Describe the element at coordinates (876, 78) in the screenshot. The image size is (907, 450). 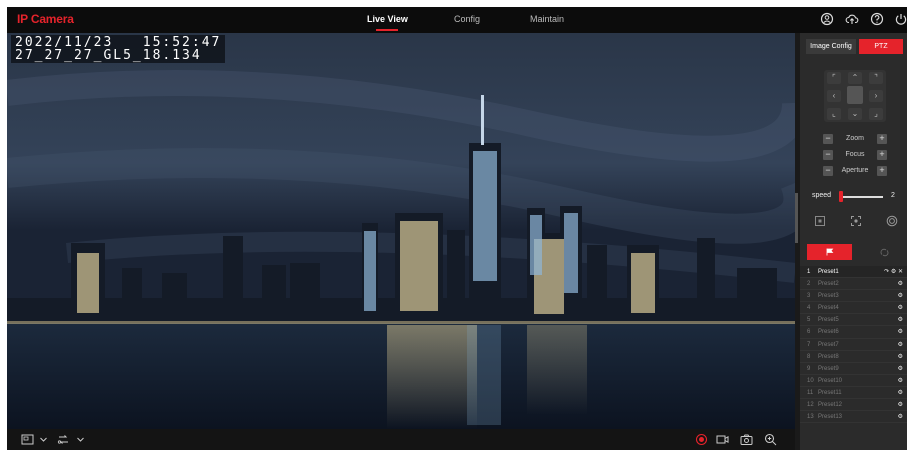
I see `pan-up-right-button: ⌝` at that location.